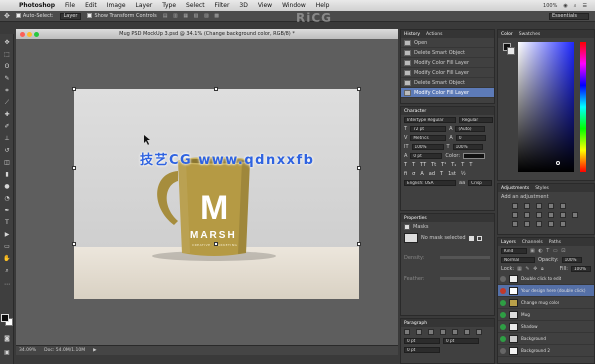  I want to click on menu-file: File, so click(70, 5).